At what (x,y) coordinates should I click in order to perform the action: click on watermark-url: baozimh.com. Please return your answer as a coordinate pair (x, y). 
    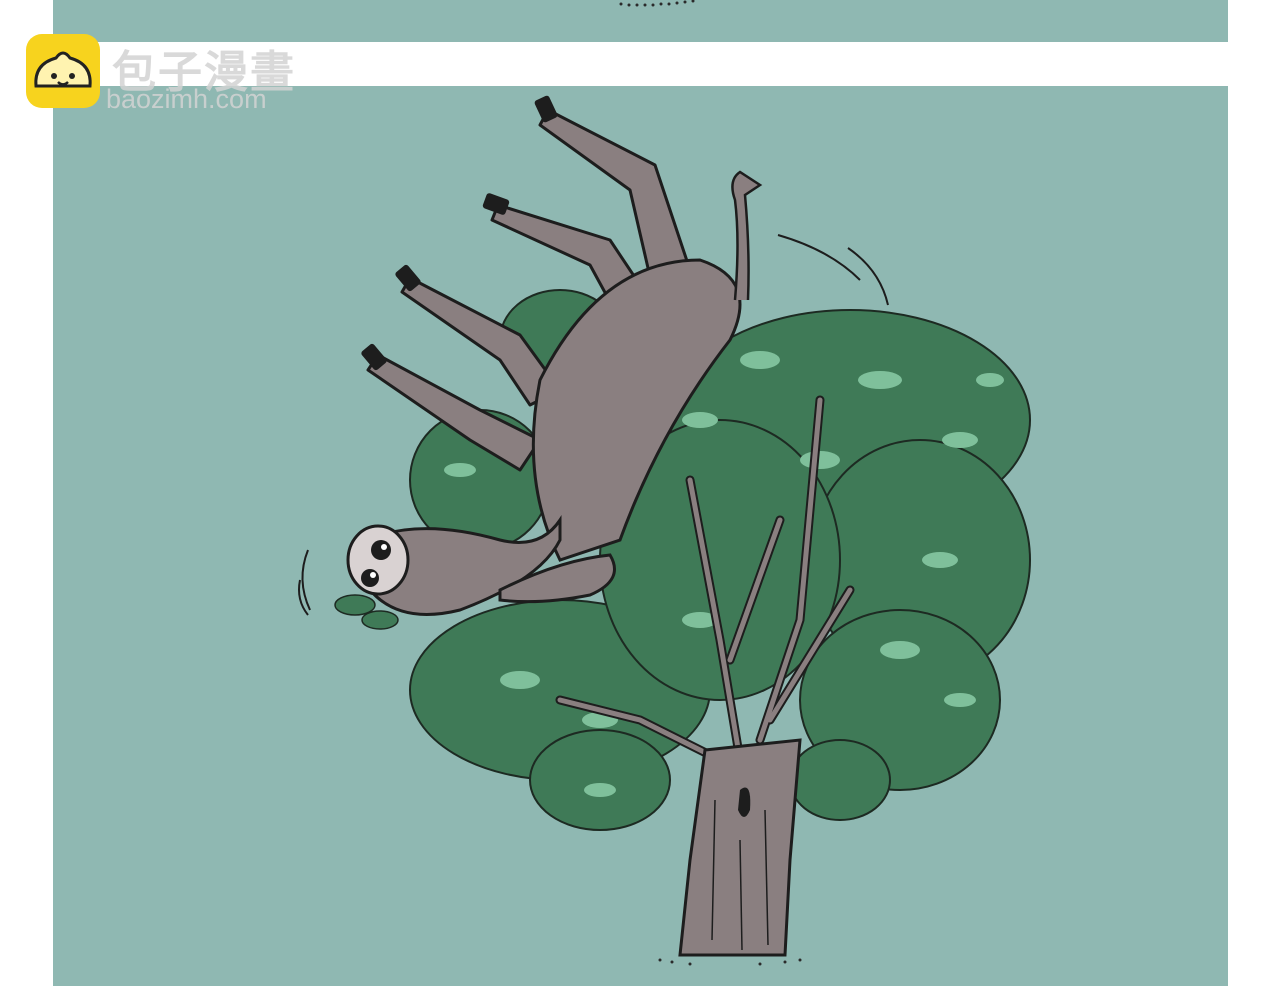
    Looking at the image, I should click on (186, 99).